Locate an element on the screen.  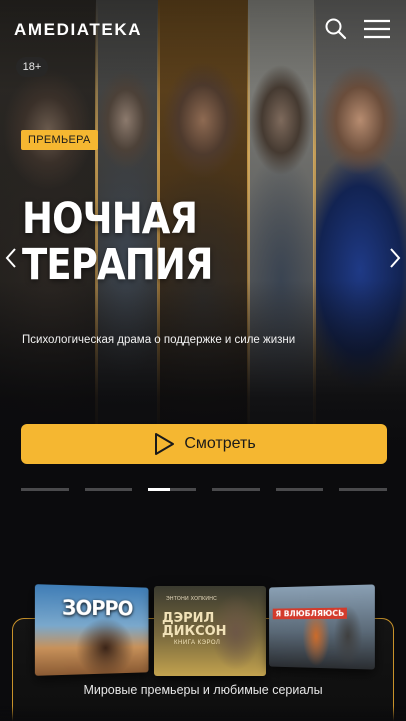
show-title-line: ТЕРАПИЯ is located at coordinates (117, 265).